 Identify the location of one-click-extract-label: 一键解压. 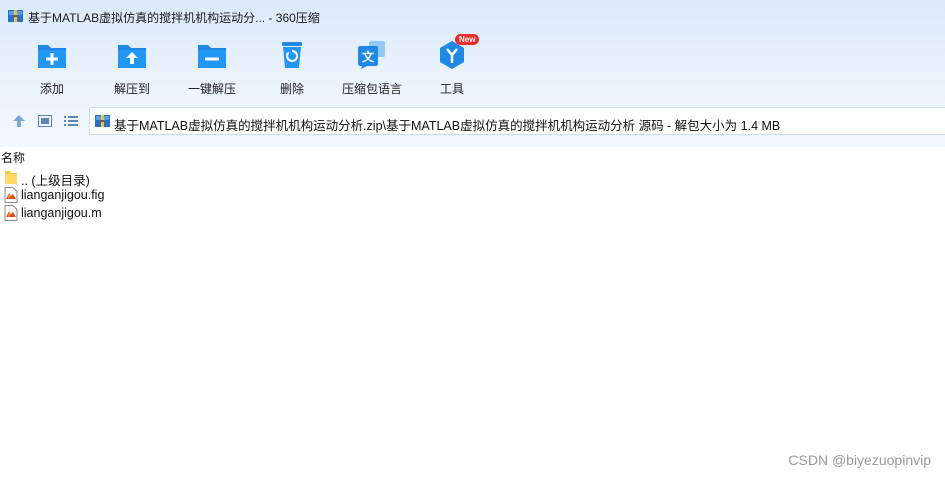
(211, 89).